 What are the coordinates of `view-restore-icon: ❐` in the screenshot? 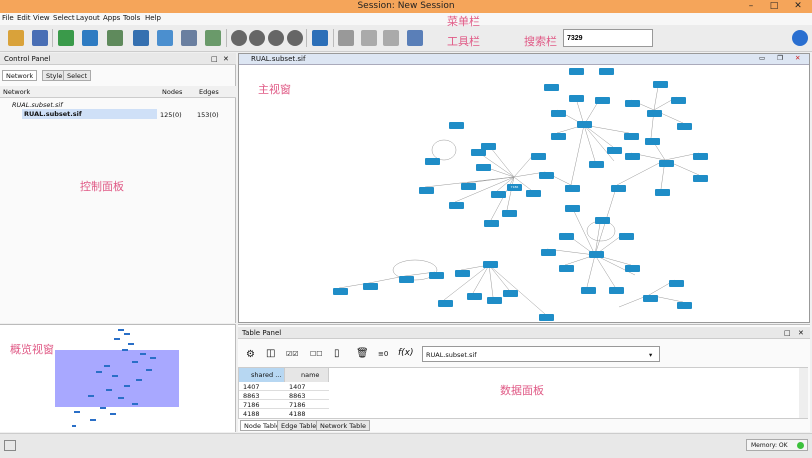 It's located at (780, 58).